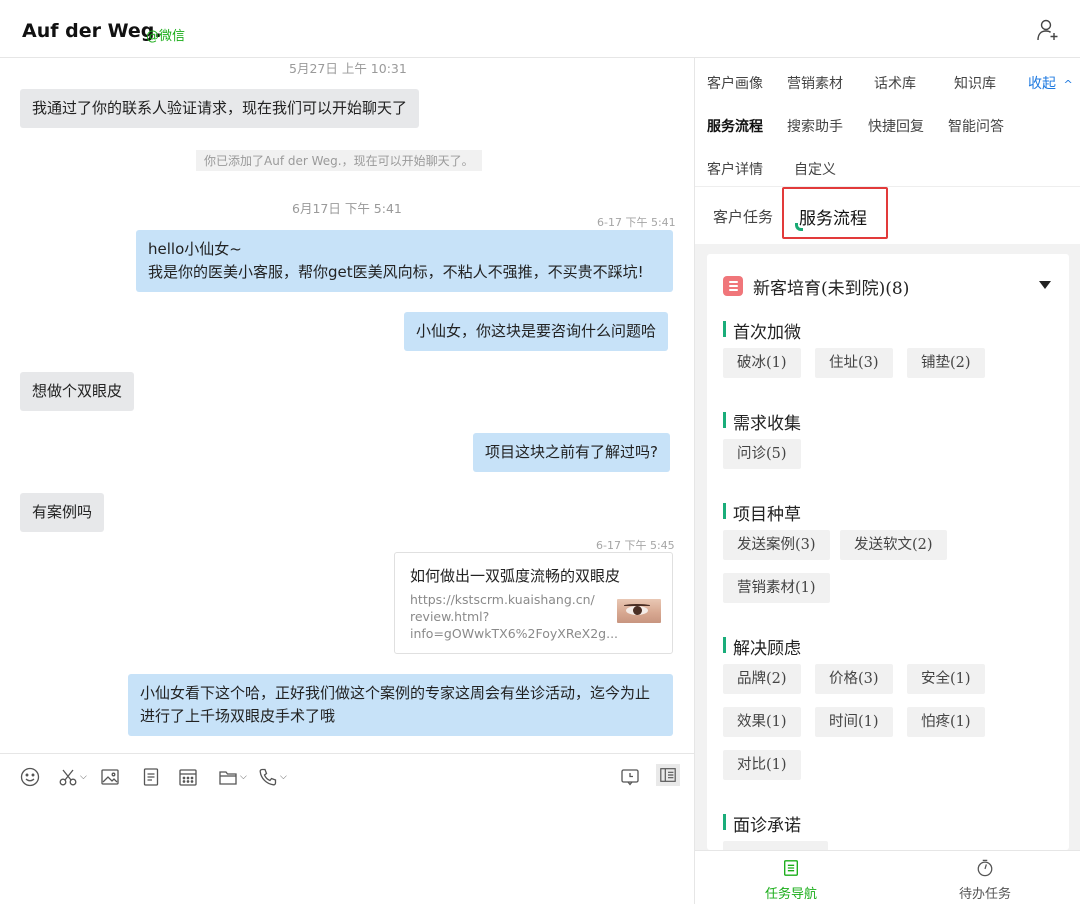  What do you see at coordinates (735, 126) in the screenshot?
I see `tab-service-process: 服务流程` at bounding box center [735, 126].